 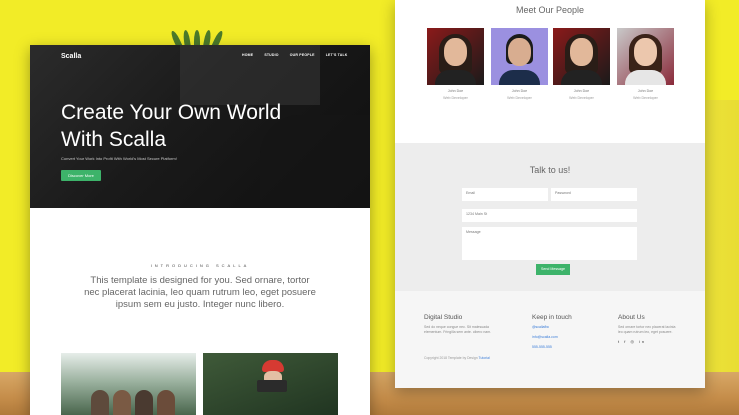 I want to click on footer-heading: About Us, so click(x=631, y=317).